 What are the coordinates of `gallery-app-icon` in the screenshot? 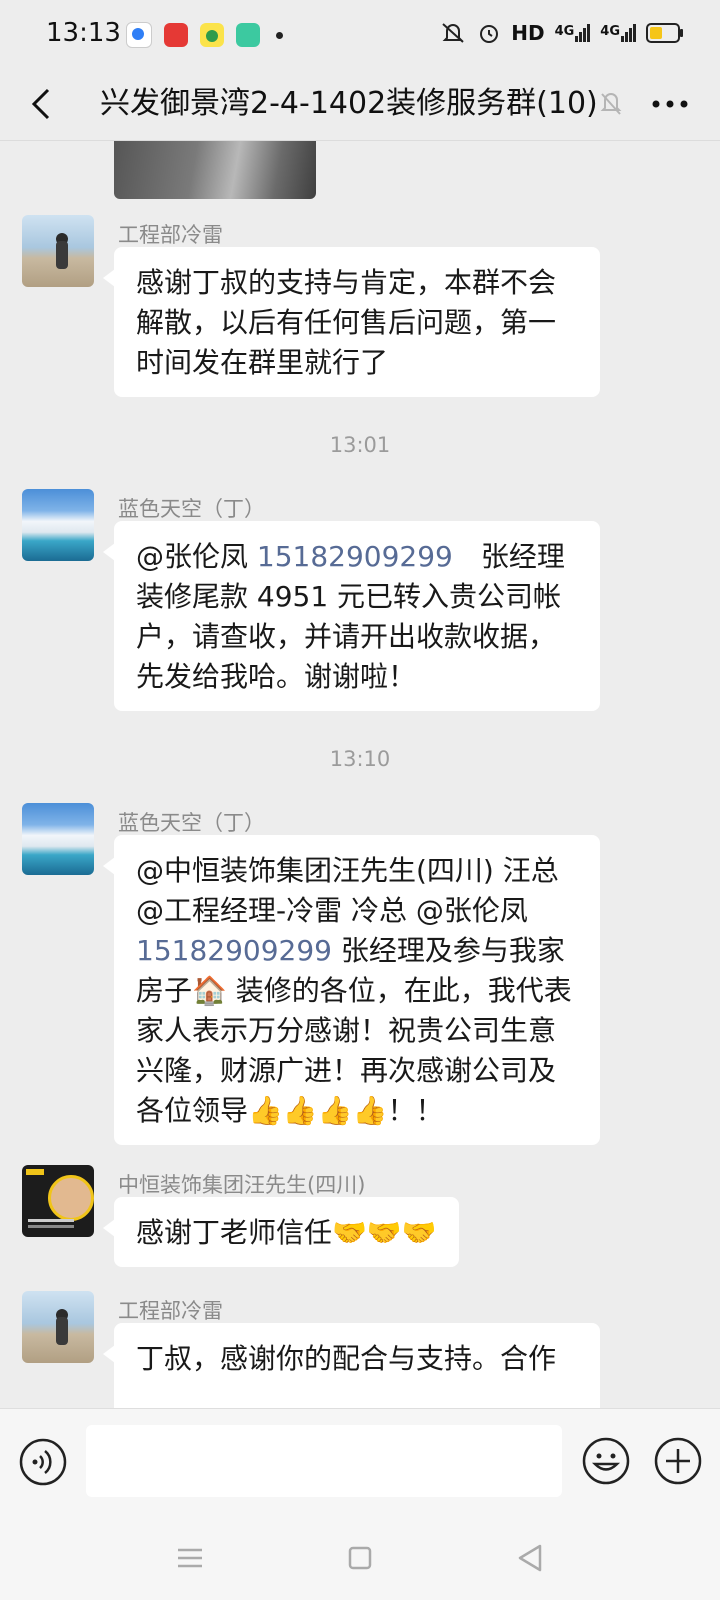 It's located at (248, 35).